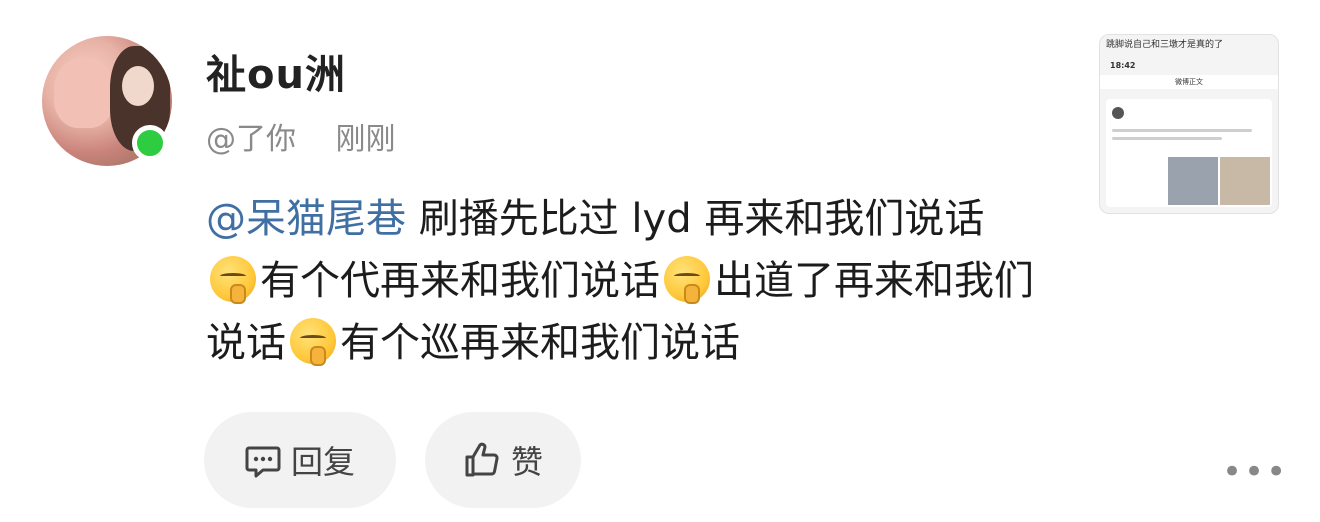 This screenshot has height=522, width=1320. Describe the element at coordinates (84, 93) in the screenshot. I see `avatar-plush-shape` at that location.